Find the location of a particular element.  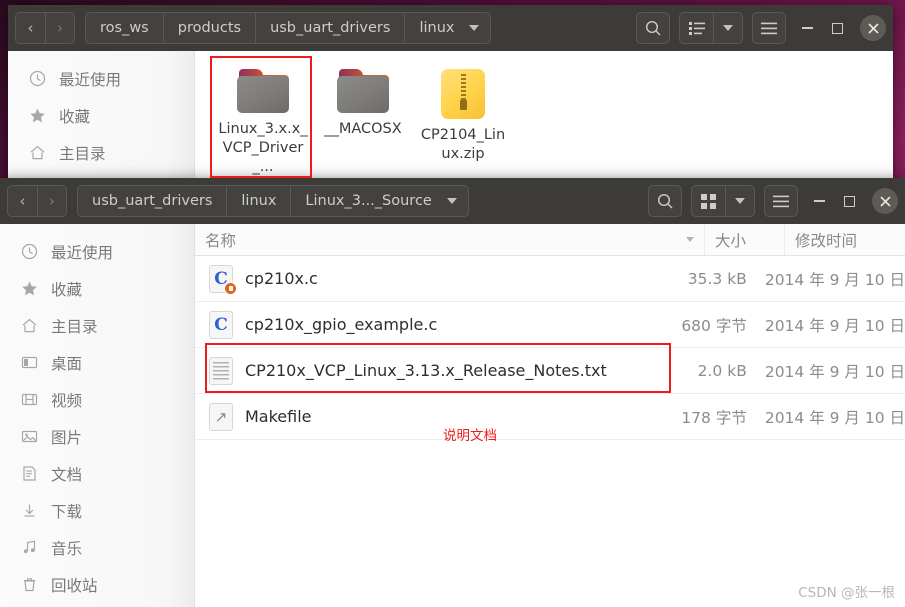

breadcrumb-item-1: linux is located at coordinates (258, 201).